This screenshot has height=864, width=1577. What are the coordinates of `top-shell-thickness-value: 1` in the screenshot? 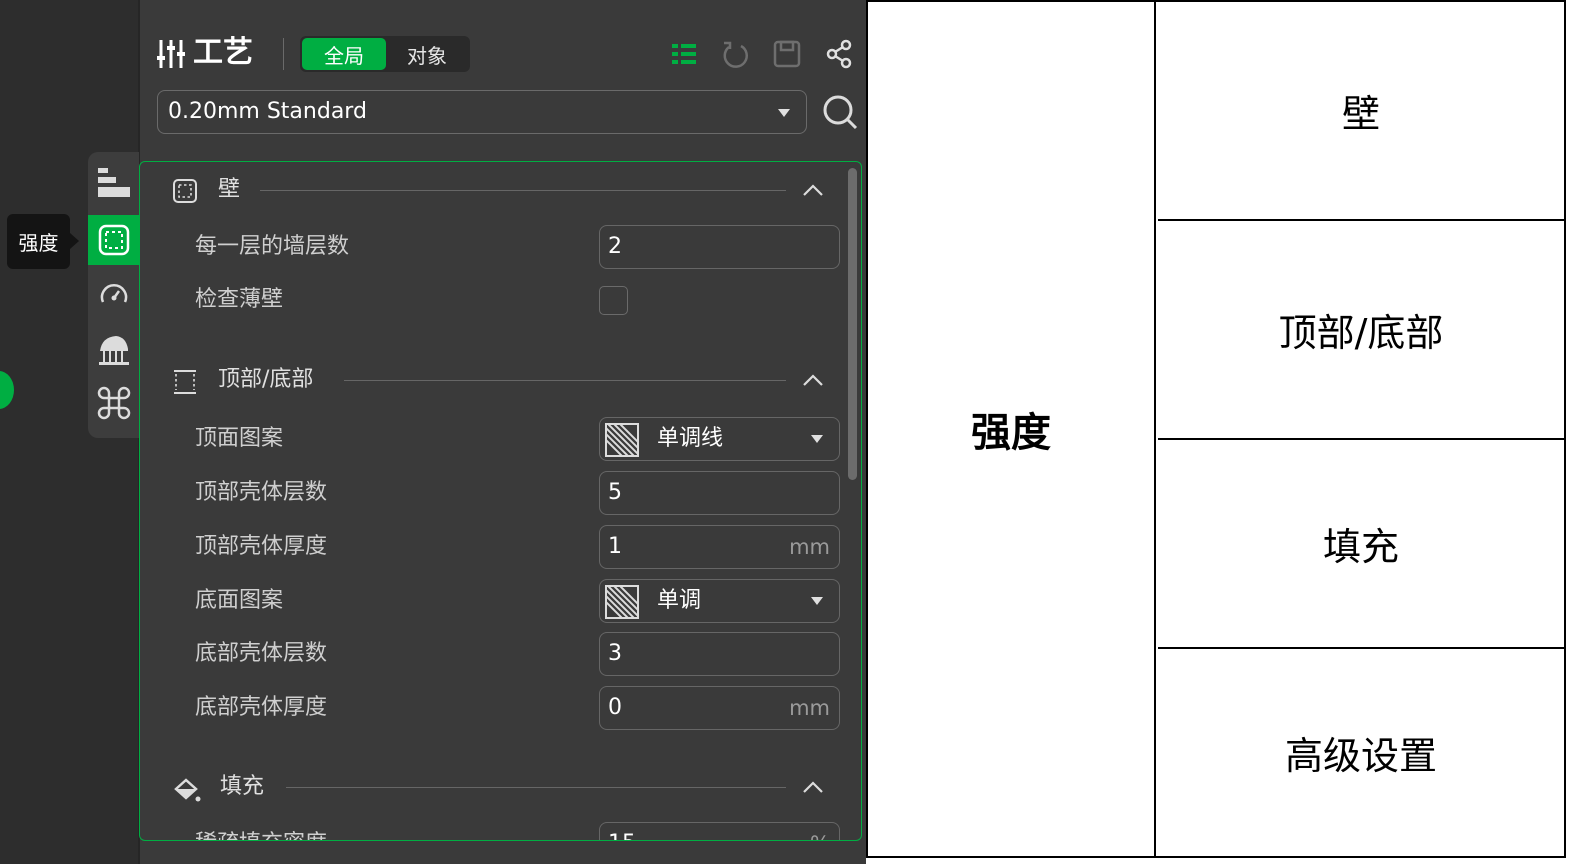 It's located at (615, 546).